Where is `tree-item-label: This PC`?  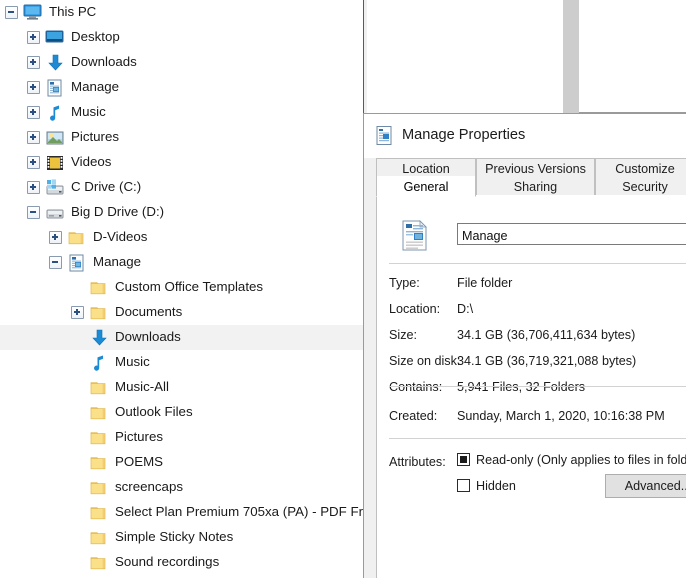 tree-item-label: This PC is located at coordinates (73, 12).